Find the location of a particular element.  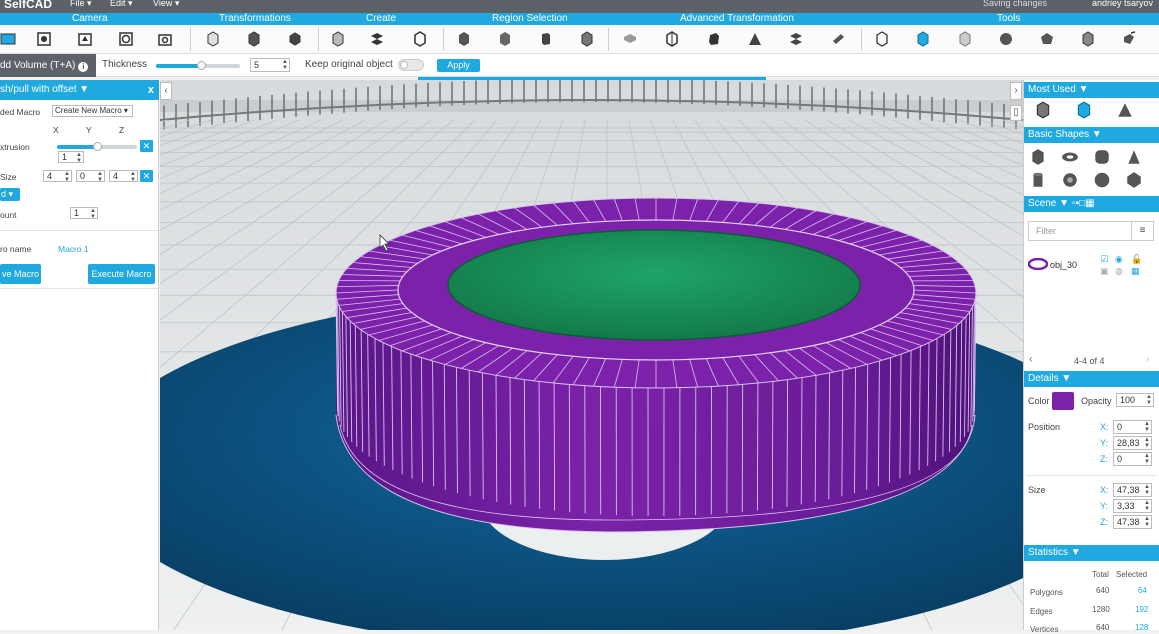

pager-prev-icon: ‹ is located at coordinates (1030, 359).